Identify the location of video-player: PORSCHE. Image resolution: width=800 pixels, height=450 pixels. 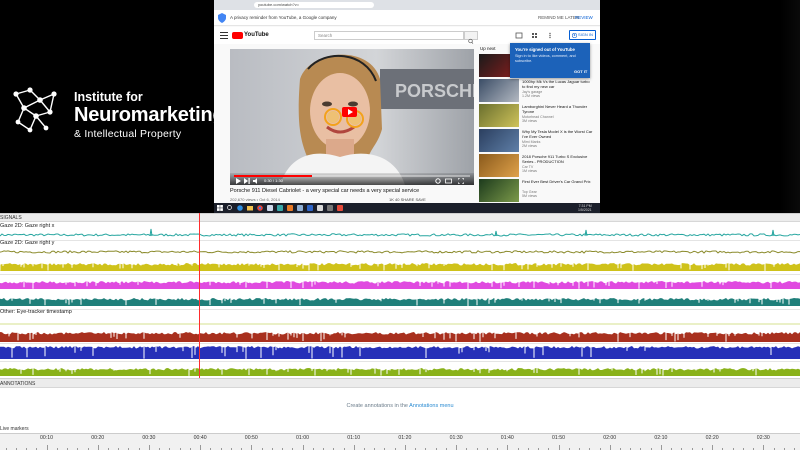
(352, 117).